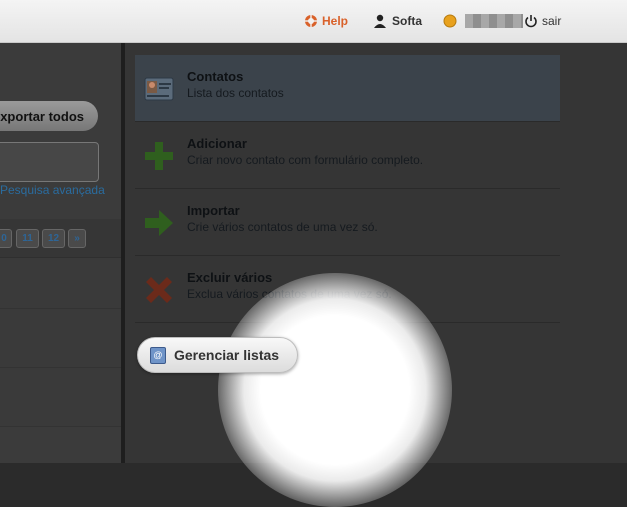 This screenshot has width=627, height=507. Describe the element at coordinates (494, 21) in the screenshot. I see `blurred-account-name` at that location.